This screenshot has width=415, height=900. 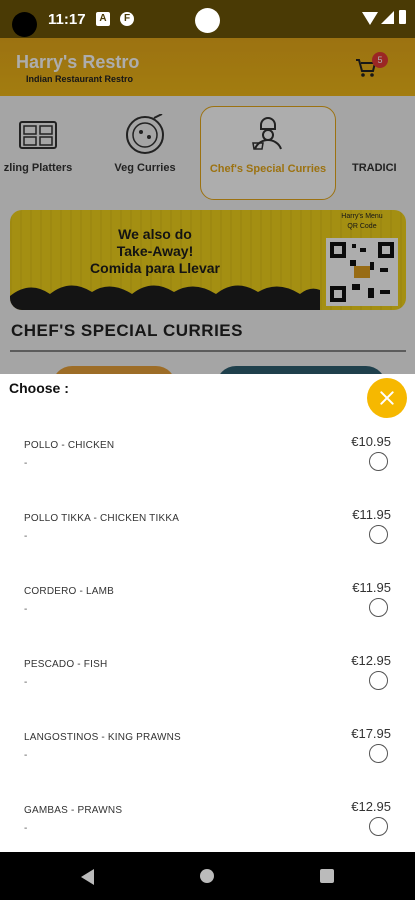 I want to click on recents-icon, so click(x=327, y=876).